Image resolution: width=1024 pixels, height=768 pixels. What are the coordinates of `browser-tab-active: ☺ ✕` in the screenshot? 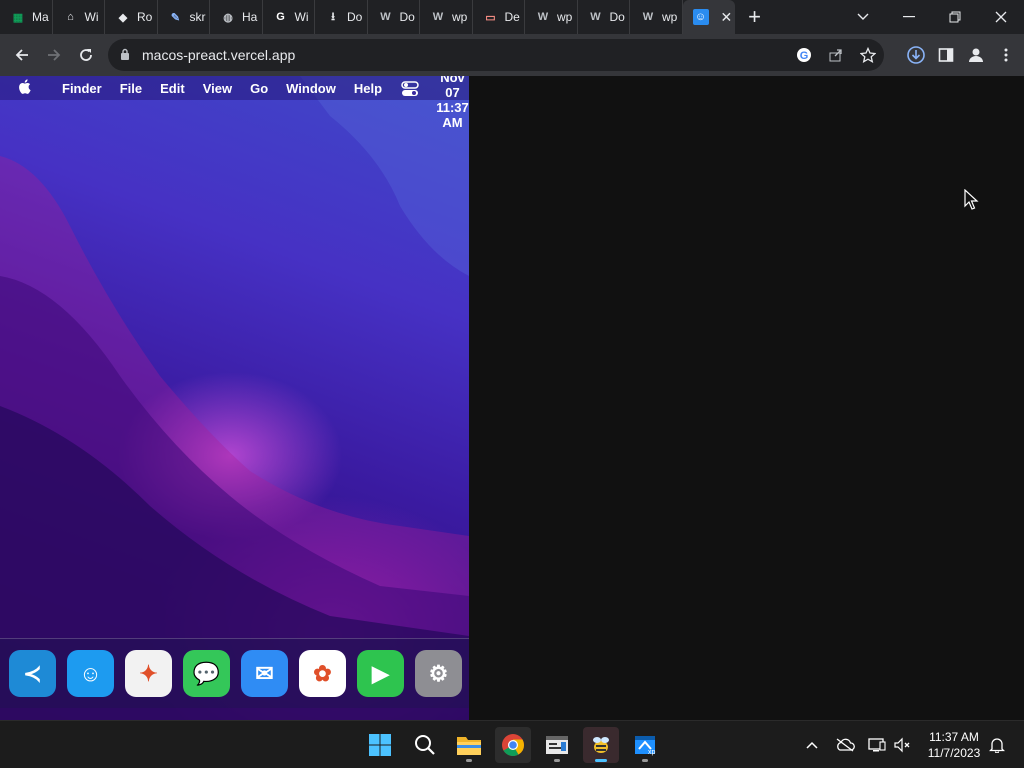 It's located at (708, 17).